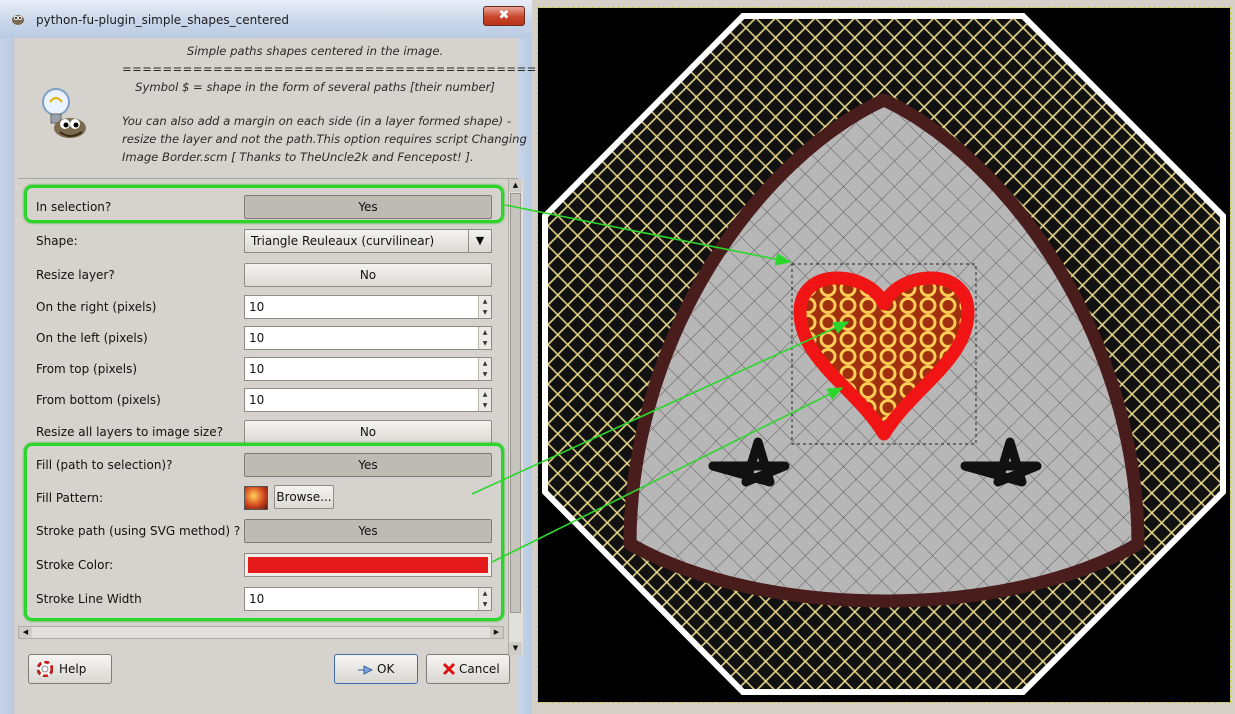 This screenshot has width=1235, height=714. I want to click on vertical-scrollbar: ▲ ▼, so click(515, 417).